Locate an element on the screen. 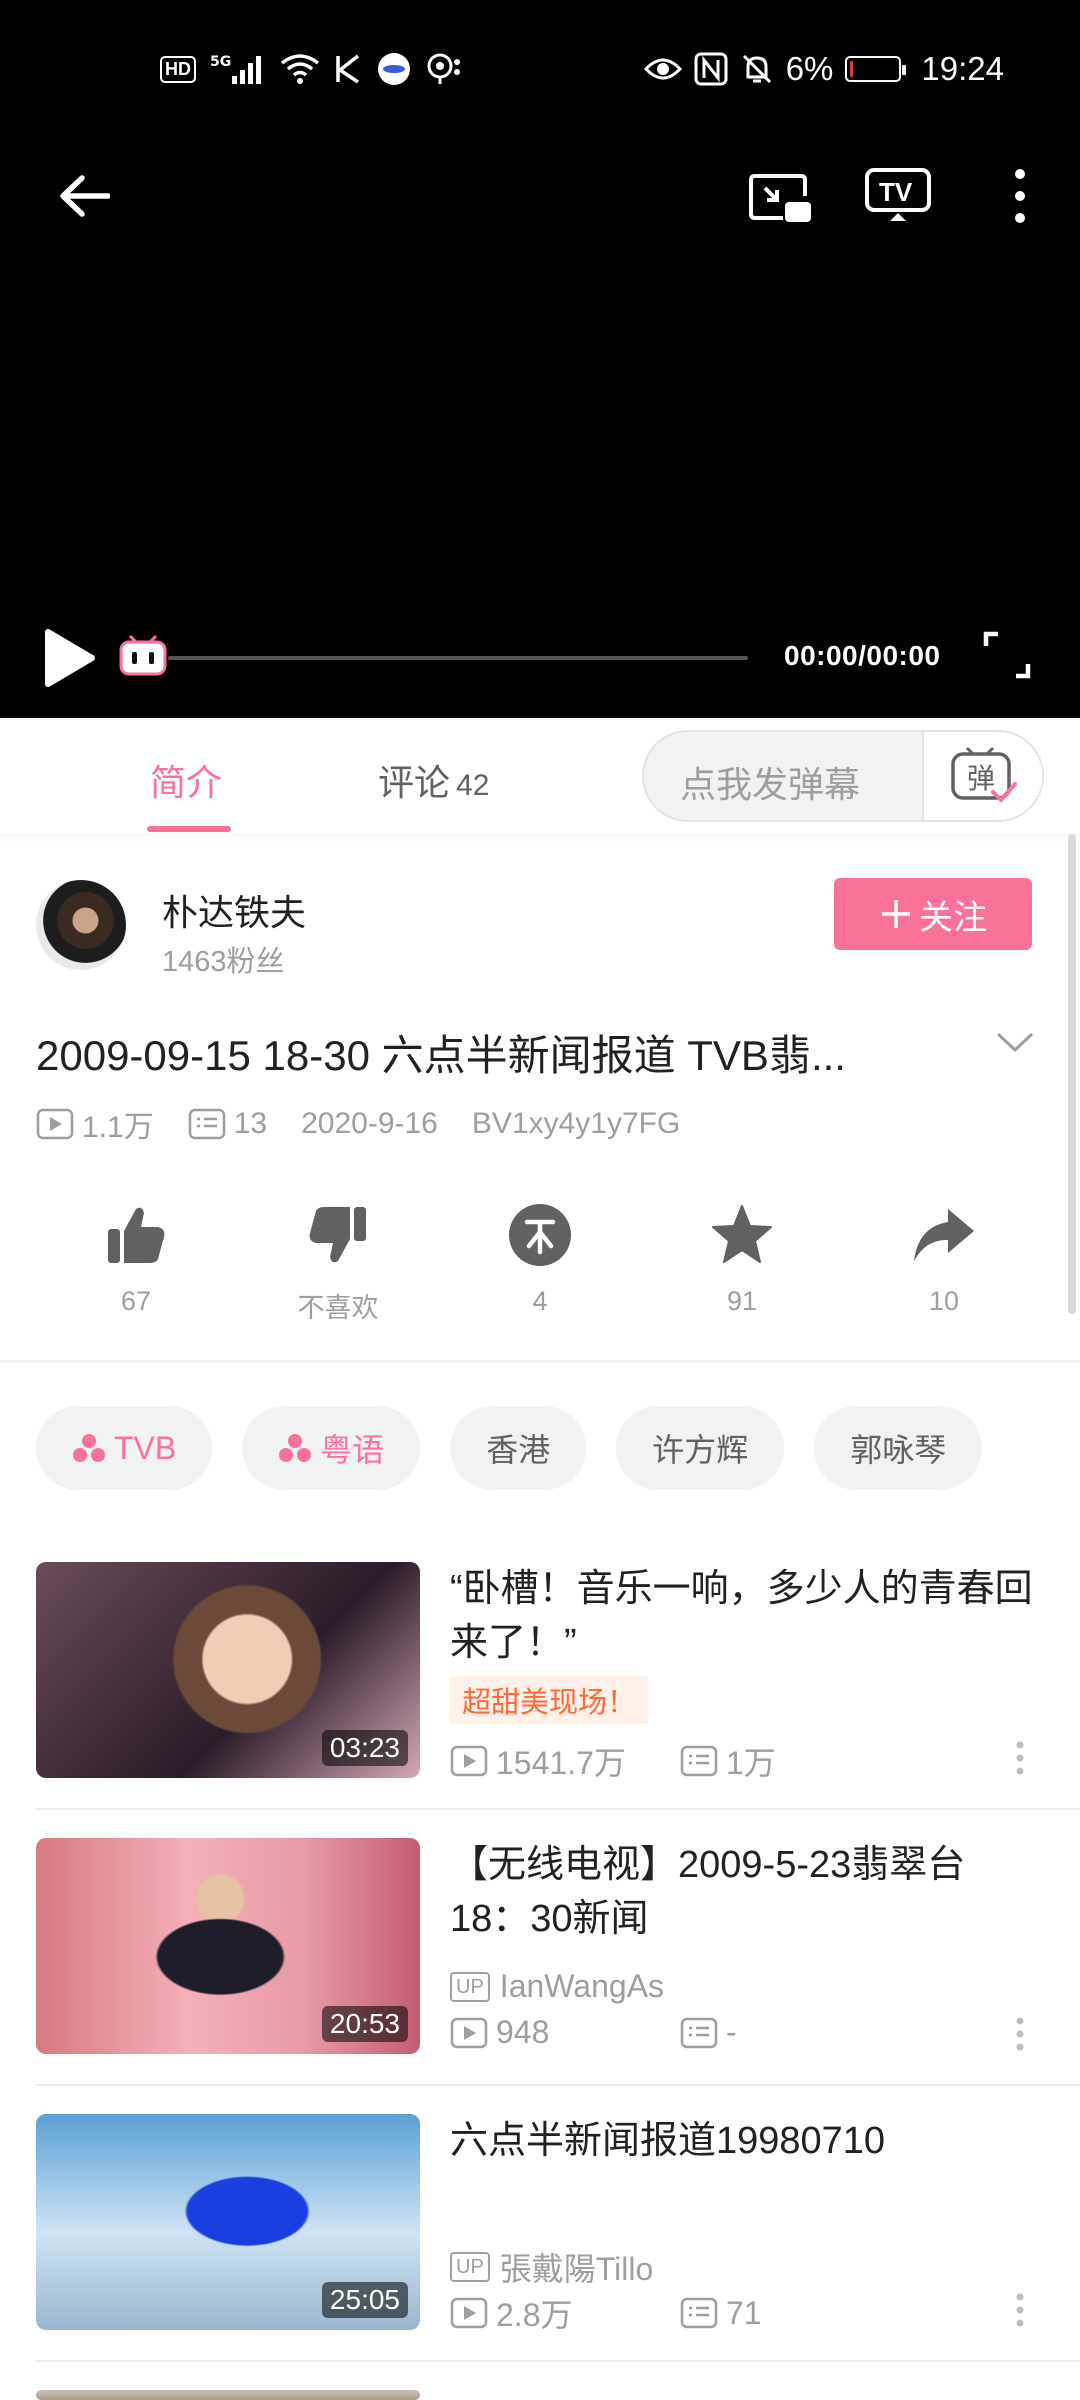  svg-text: 5G is located at coordinates (220, 62).